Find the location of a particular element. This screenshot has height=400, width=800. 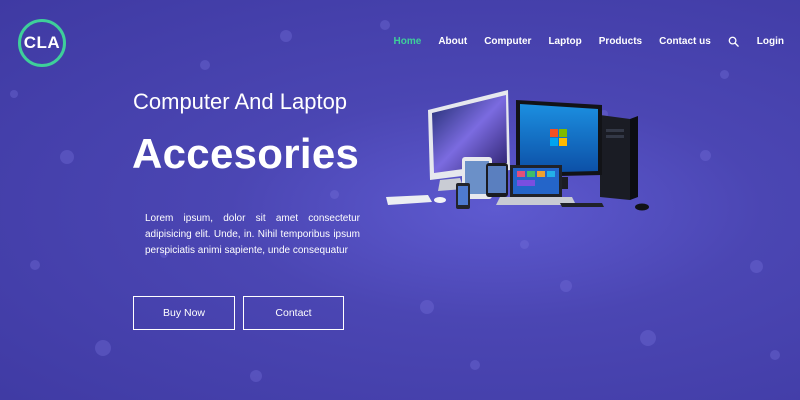

nav-computer: Computer is located at coordinates (507, 41).